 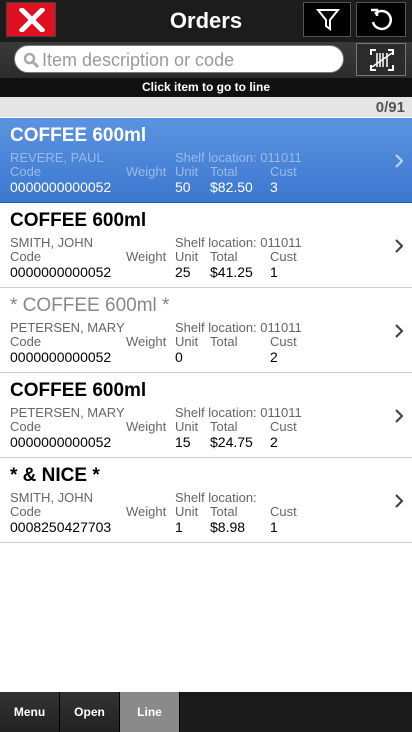 What do you see at coordinates (231, 442) in the screenshot?
I see `total-value: $24.75` at bounding box center [231, 442].